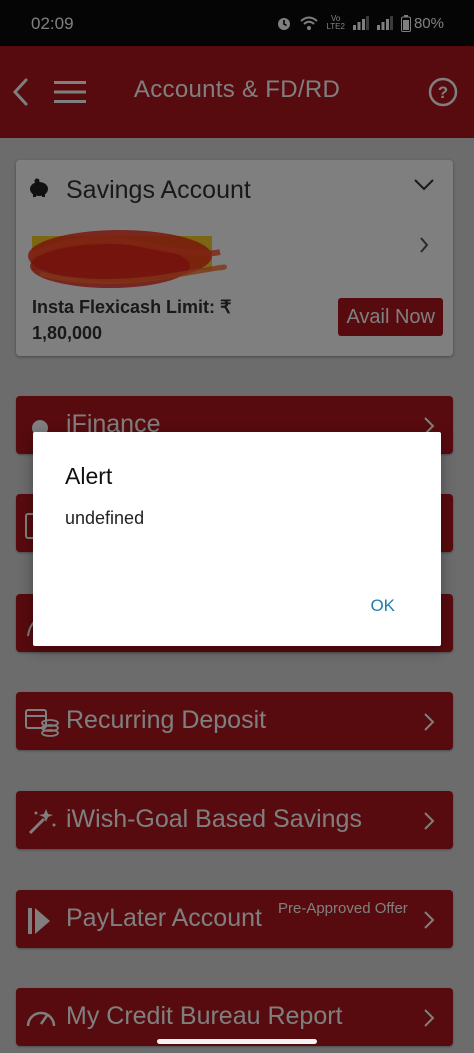  I want to click on dialog-title: Alert, so click(89, 476).